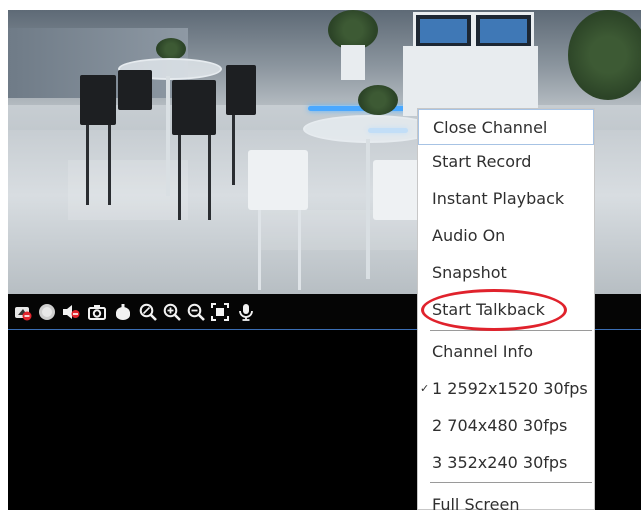  I want to click on menu-item-label: Audio On, so click(469, 235).